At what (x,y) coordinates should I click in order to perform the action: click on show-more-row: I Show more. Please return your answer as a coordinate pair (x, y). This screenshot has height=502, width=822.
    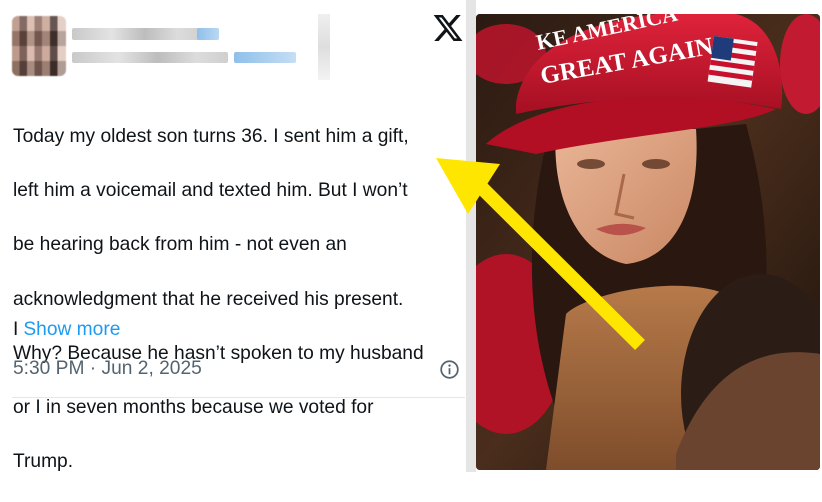
    Looking at the image, I should click on (66, 330).